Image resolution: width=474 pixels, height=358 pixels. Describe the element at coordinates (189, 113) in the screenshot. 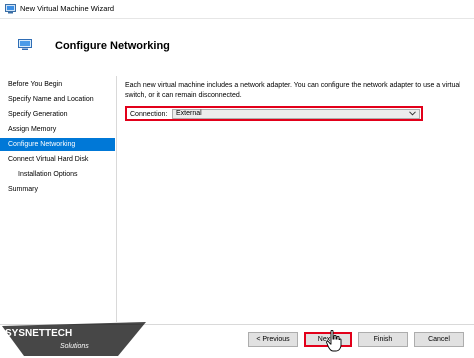

I see `connection-selected-value: External` at that location.